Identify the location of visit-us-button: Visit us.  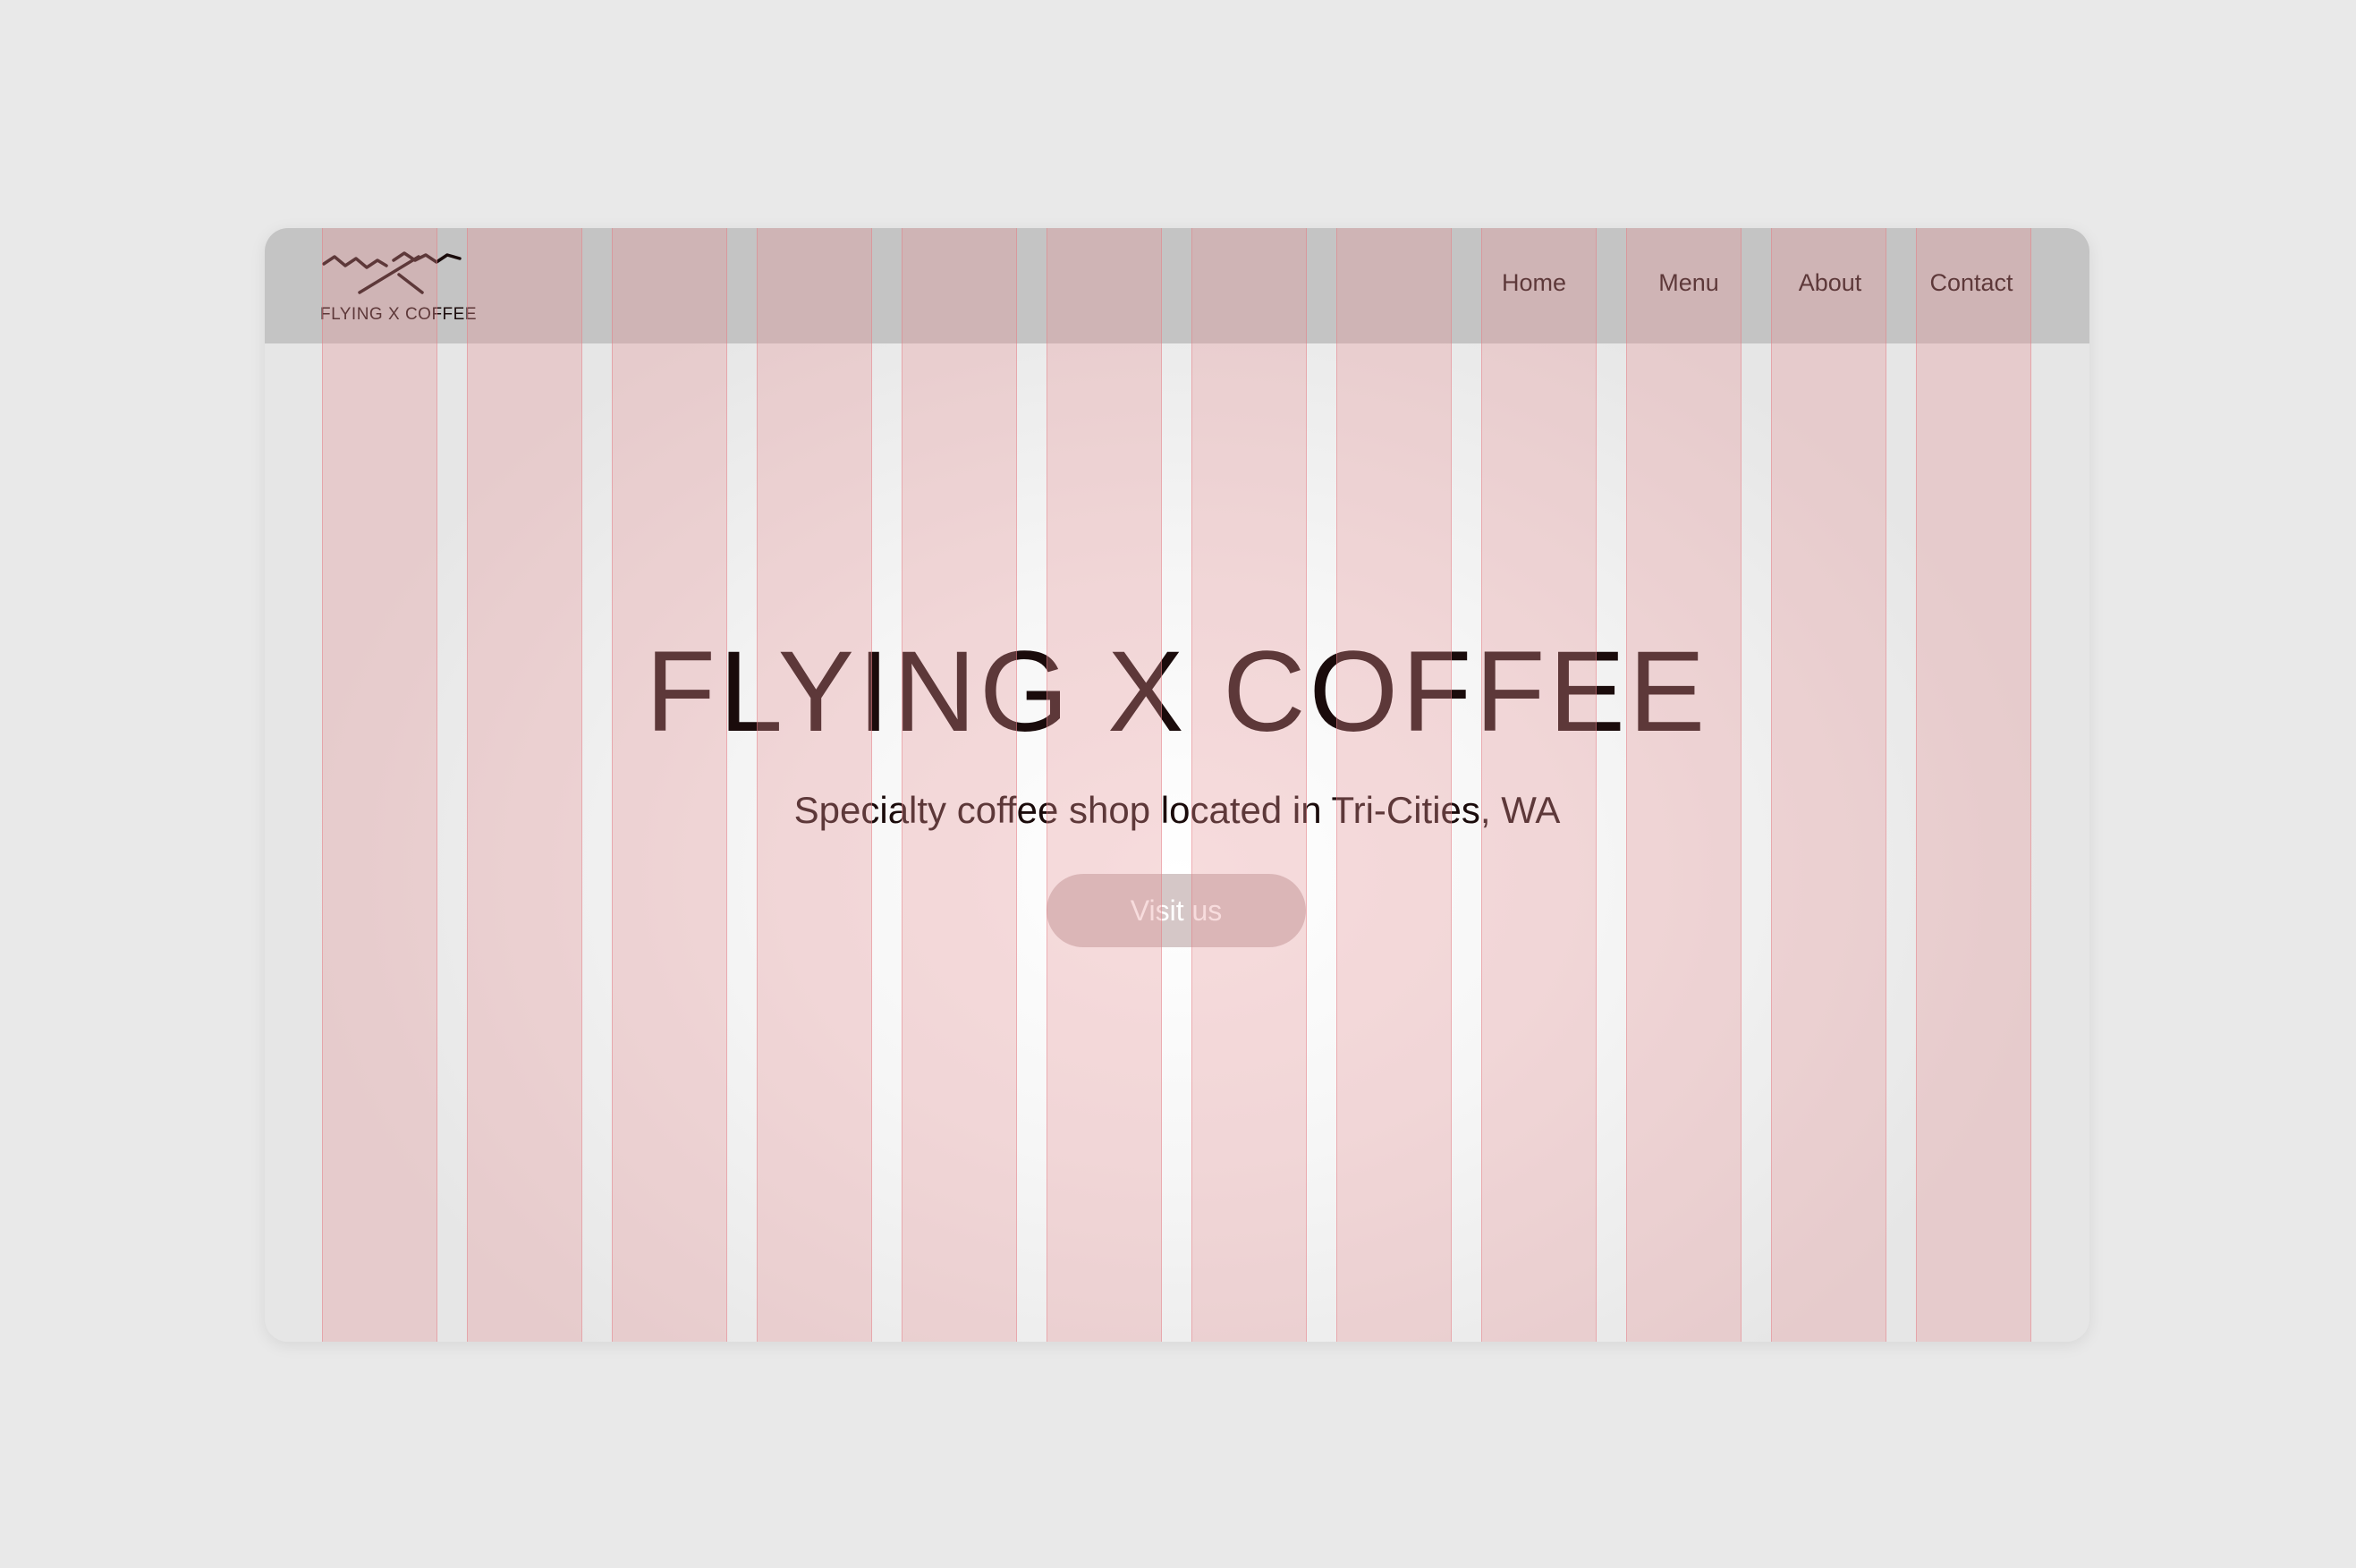
(1176, 911).